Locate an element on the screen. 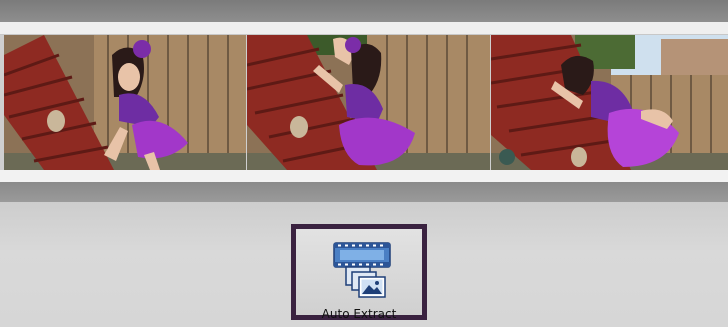 The width and height of the screenshot is (728, 327). video-frame-2-thumbnail is located at coordinates (368, 102).